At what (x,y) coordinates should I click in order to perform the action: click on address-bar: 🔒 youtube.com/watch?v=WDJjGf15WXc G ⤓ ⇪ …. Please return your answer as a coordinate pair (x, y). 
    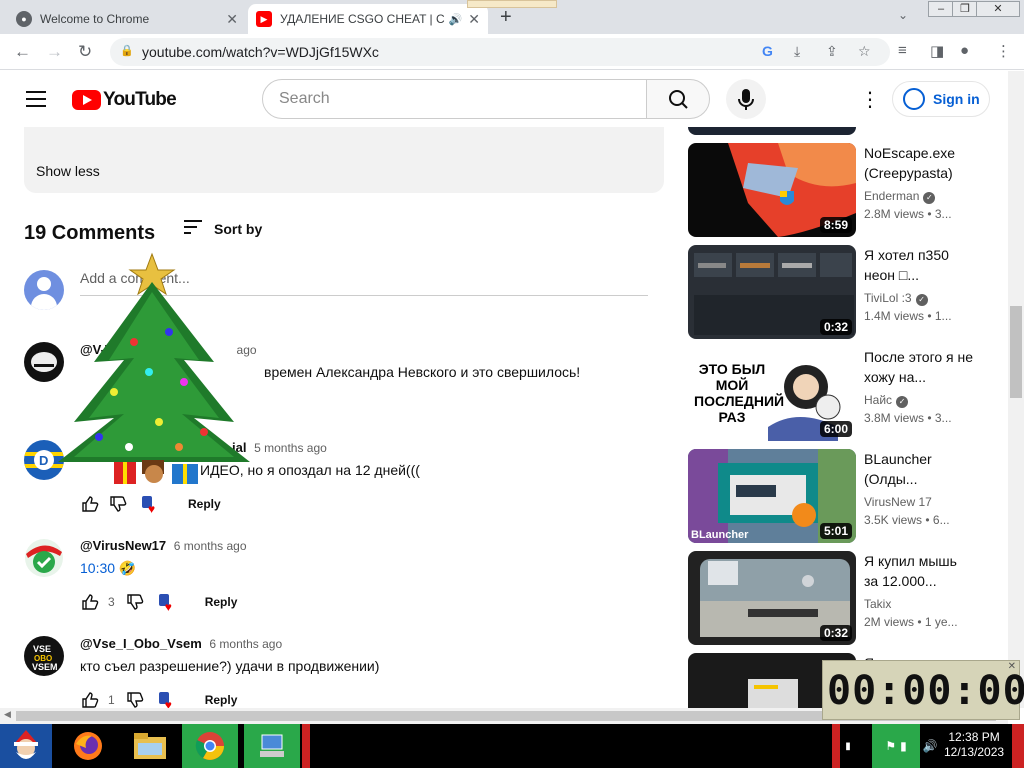
    Looking at the image, I should click on (500, 52).